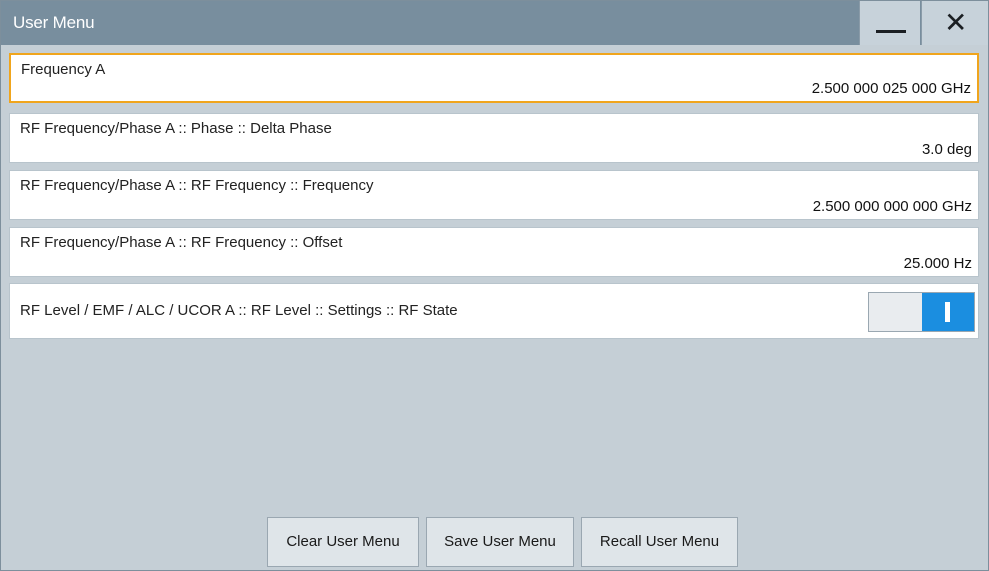 Image resolution: width=989 pixels, height=571 pixels. Describe the element at coordinates (946, 149) in the screenshot. I see `row-value: 3.0 deg` at that location.